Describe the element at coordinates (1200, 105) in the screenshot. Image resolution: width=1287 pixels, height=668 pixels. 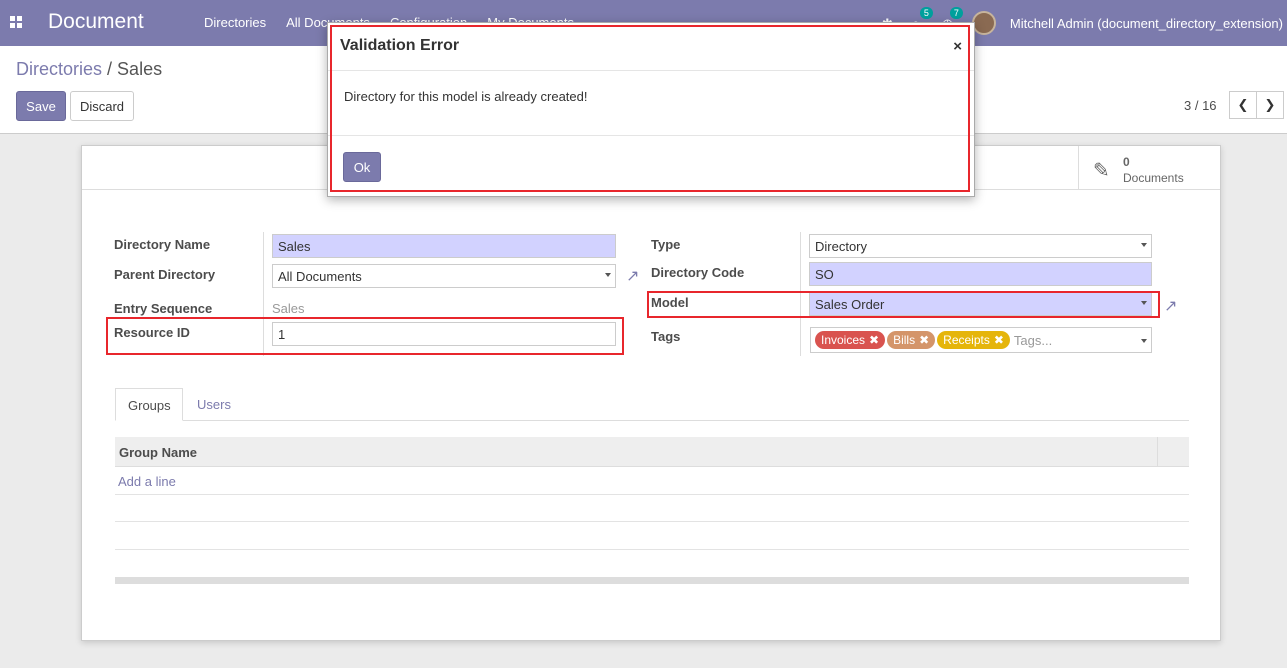
I see `pager-value: 3 / 16` at that location.